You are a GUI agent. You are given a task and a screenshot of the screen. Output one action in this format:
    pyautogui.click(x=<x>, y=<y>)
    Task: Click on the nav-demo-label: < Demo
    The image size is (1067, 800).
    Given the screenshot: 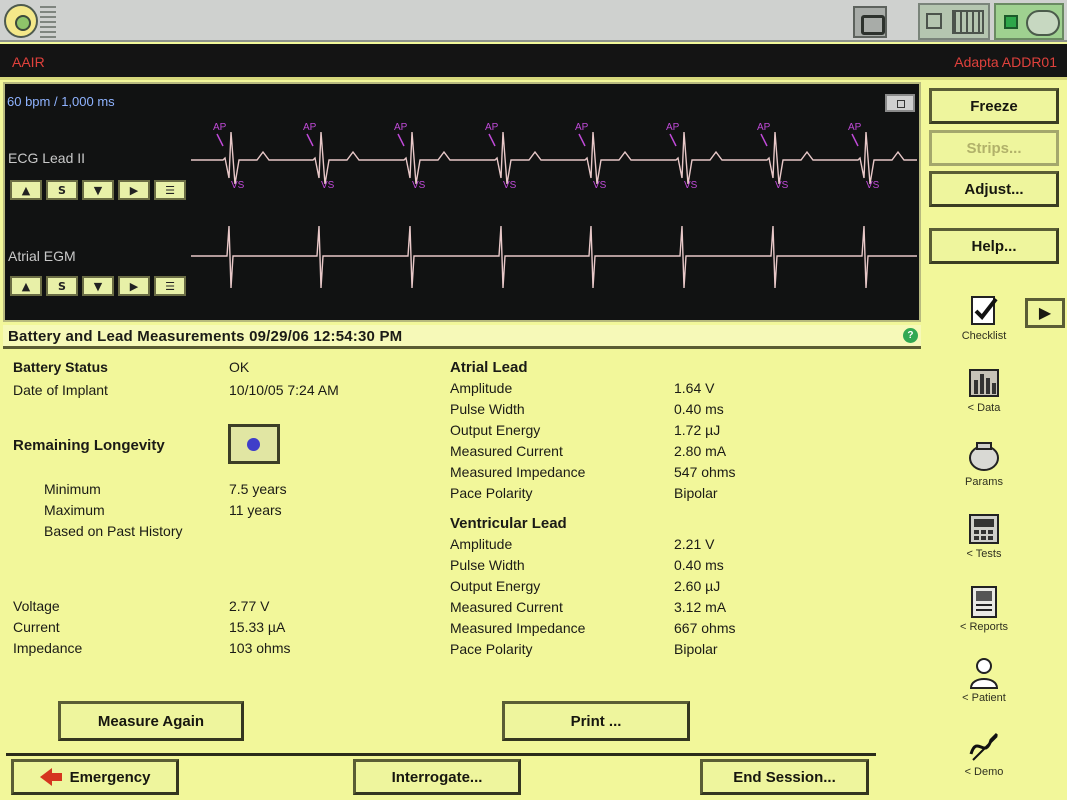 What is the action you would take?
    pyautogui.click(x=984, y=772)
    